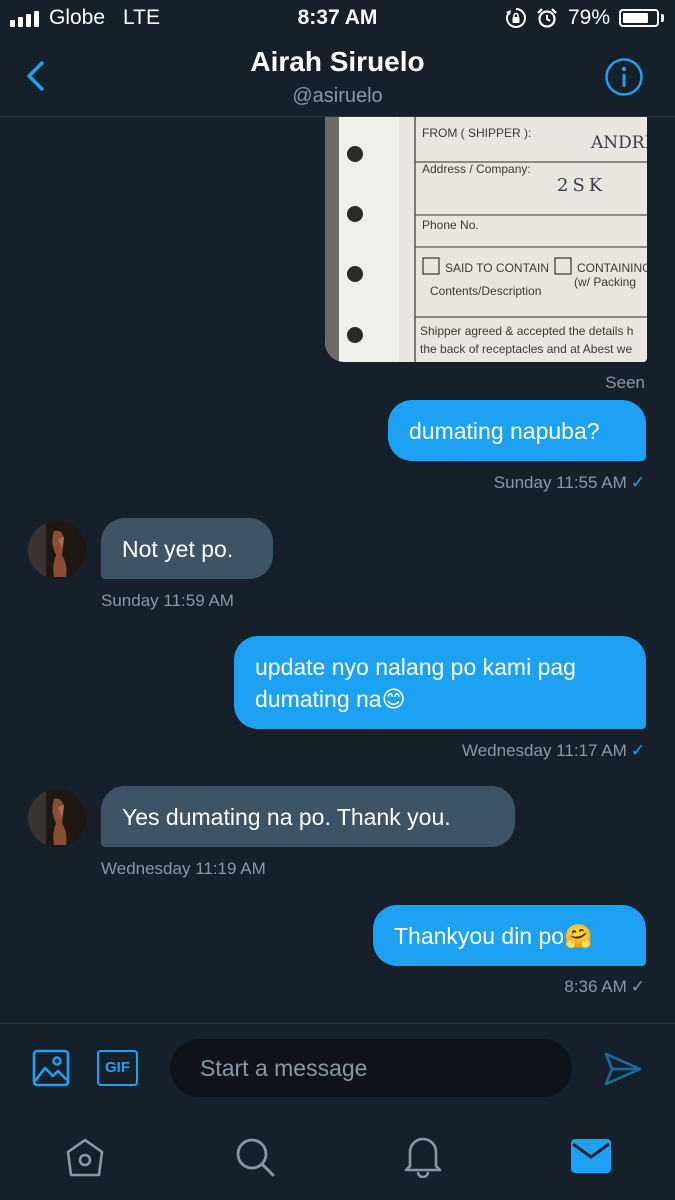 The width and height of the screenshot is (675, 1200). I want to click on mail-icon, so click(591, 1156).